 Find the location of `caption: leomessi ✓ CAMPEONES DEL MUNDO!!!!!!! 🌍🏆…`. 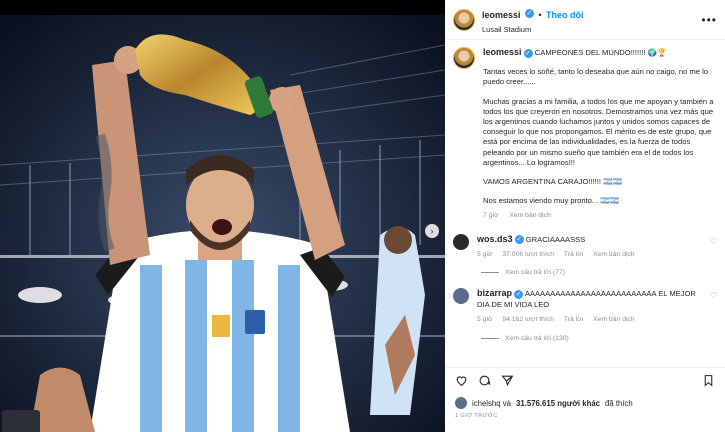

caption: leomessi ✓ CAMPEONES DEL MUNDO!!!!!!! 🌍🏆… is located at coordinates (585, 134).